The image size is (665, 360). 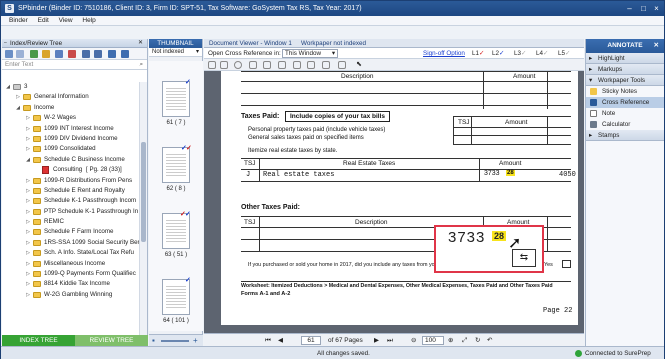 What do you see at coordinates (478, 53) in the screenshot?
I see `signoff-level-l1: L1✓` at bounding box center [478, 53].